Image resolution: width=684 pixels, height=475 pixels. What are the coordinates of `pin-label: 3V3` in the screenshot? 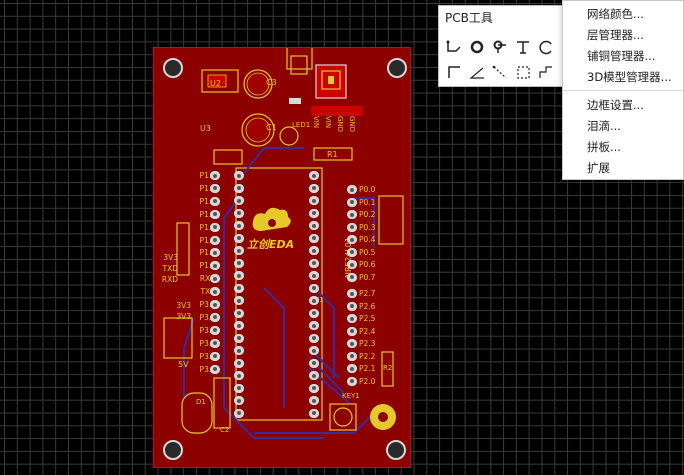 It's located at (183, 305).